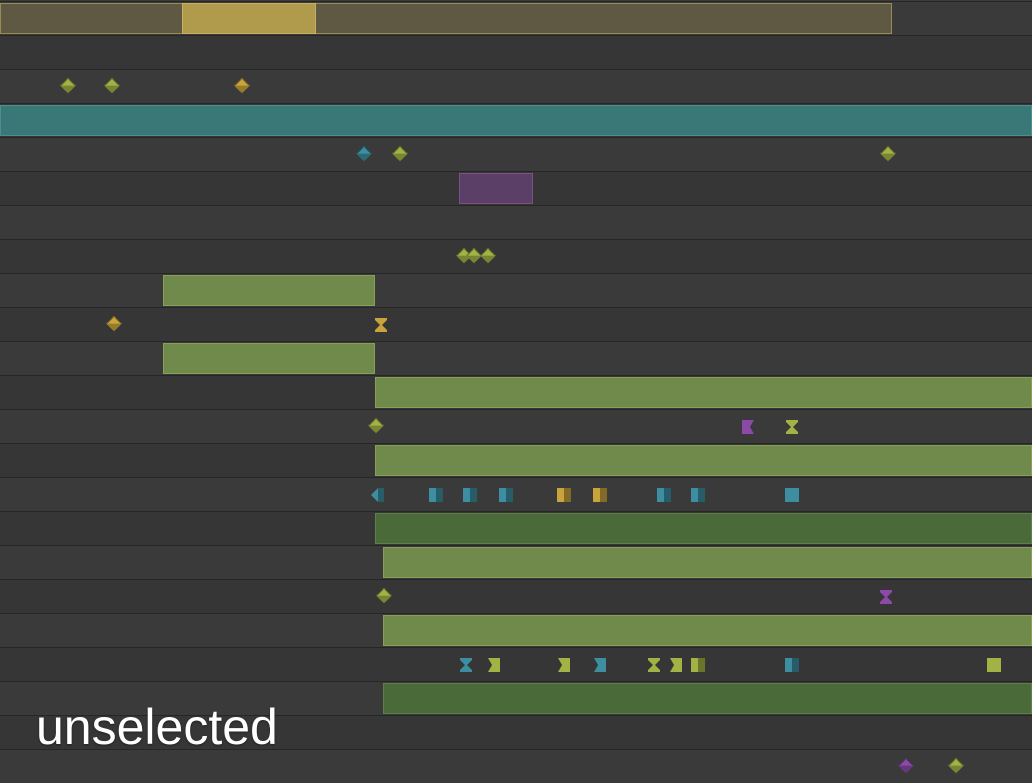 The image size is (1032, 783). Describe the element at coordinates (157, 727) in the screenshot. I see `selection-status-label: unselected` at that location.